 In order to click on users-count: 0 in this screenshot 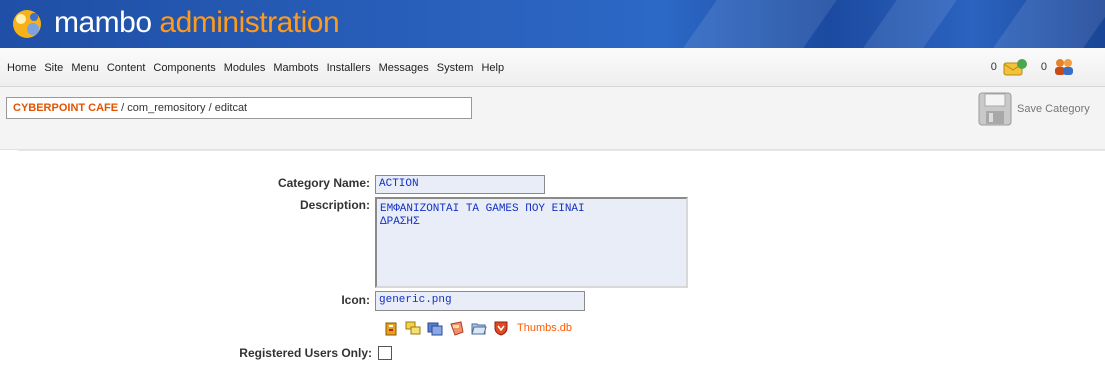, I will do `click(1043, 67)`.